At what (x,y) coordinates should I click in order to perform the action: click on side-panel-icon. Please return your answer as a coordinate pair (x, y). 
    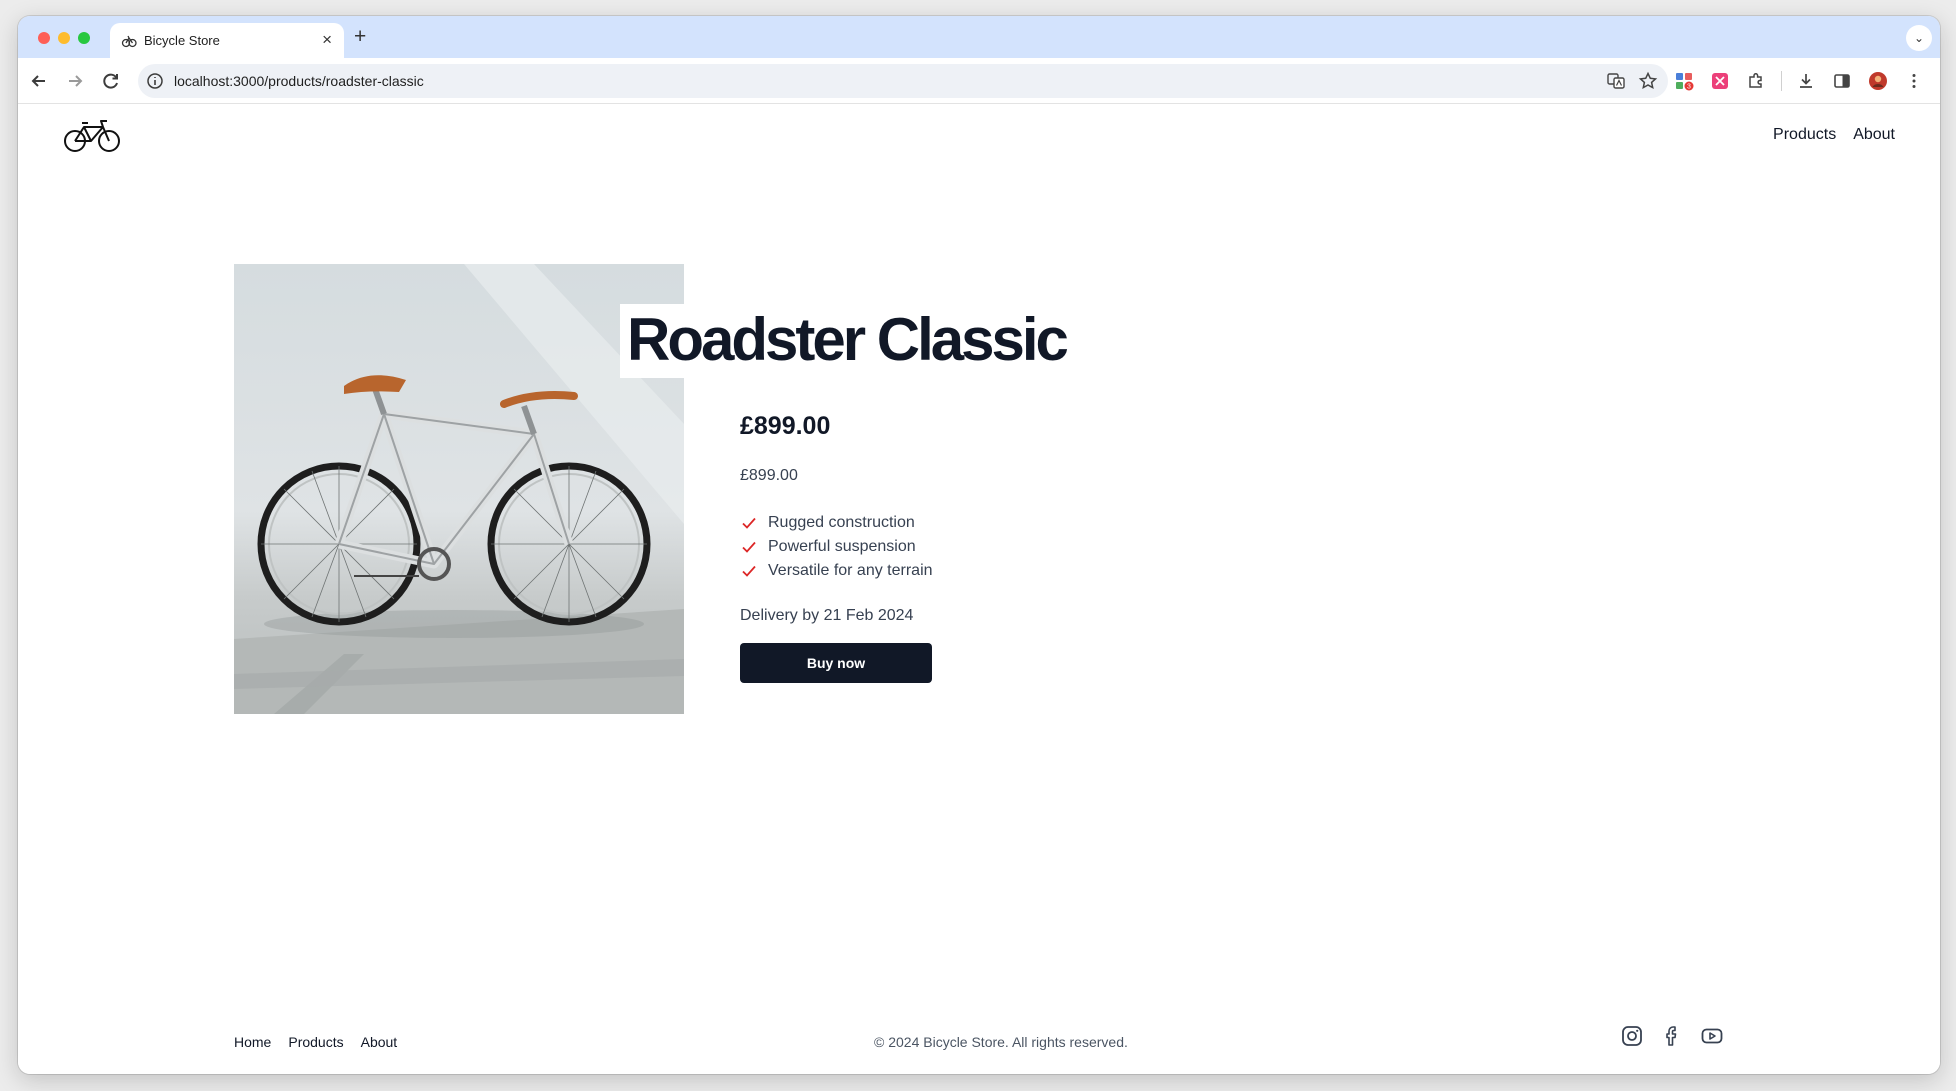
    Looking at the image, I should click on (1842, 81).